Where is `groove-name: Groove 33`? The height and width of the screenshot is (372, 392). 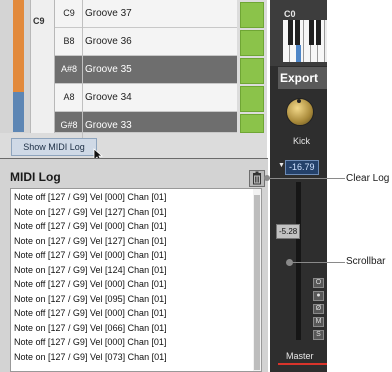 groove-name: Groove 33 is located at coordinates (108, 125).